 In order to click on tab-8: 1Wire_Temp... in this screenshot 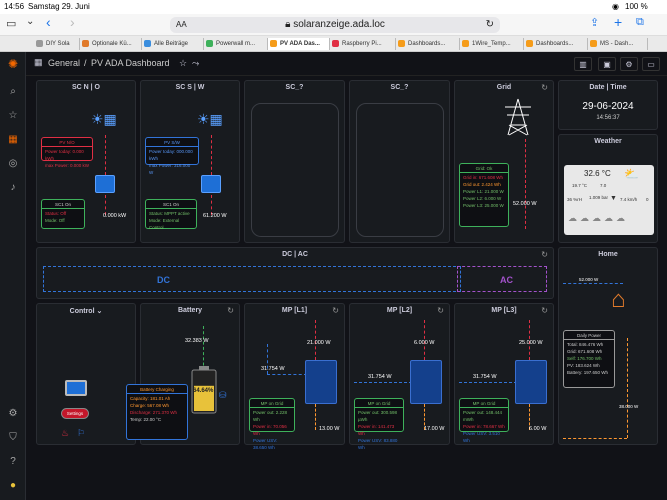, I will do `click(492, 44)`.